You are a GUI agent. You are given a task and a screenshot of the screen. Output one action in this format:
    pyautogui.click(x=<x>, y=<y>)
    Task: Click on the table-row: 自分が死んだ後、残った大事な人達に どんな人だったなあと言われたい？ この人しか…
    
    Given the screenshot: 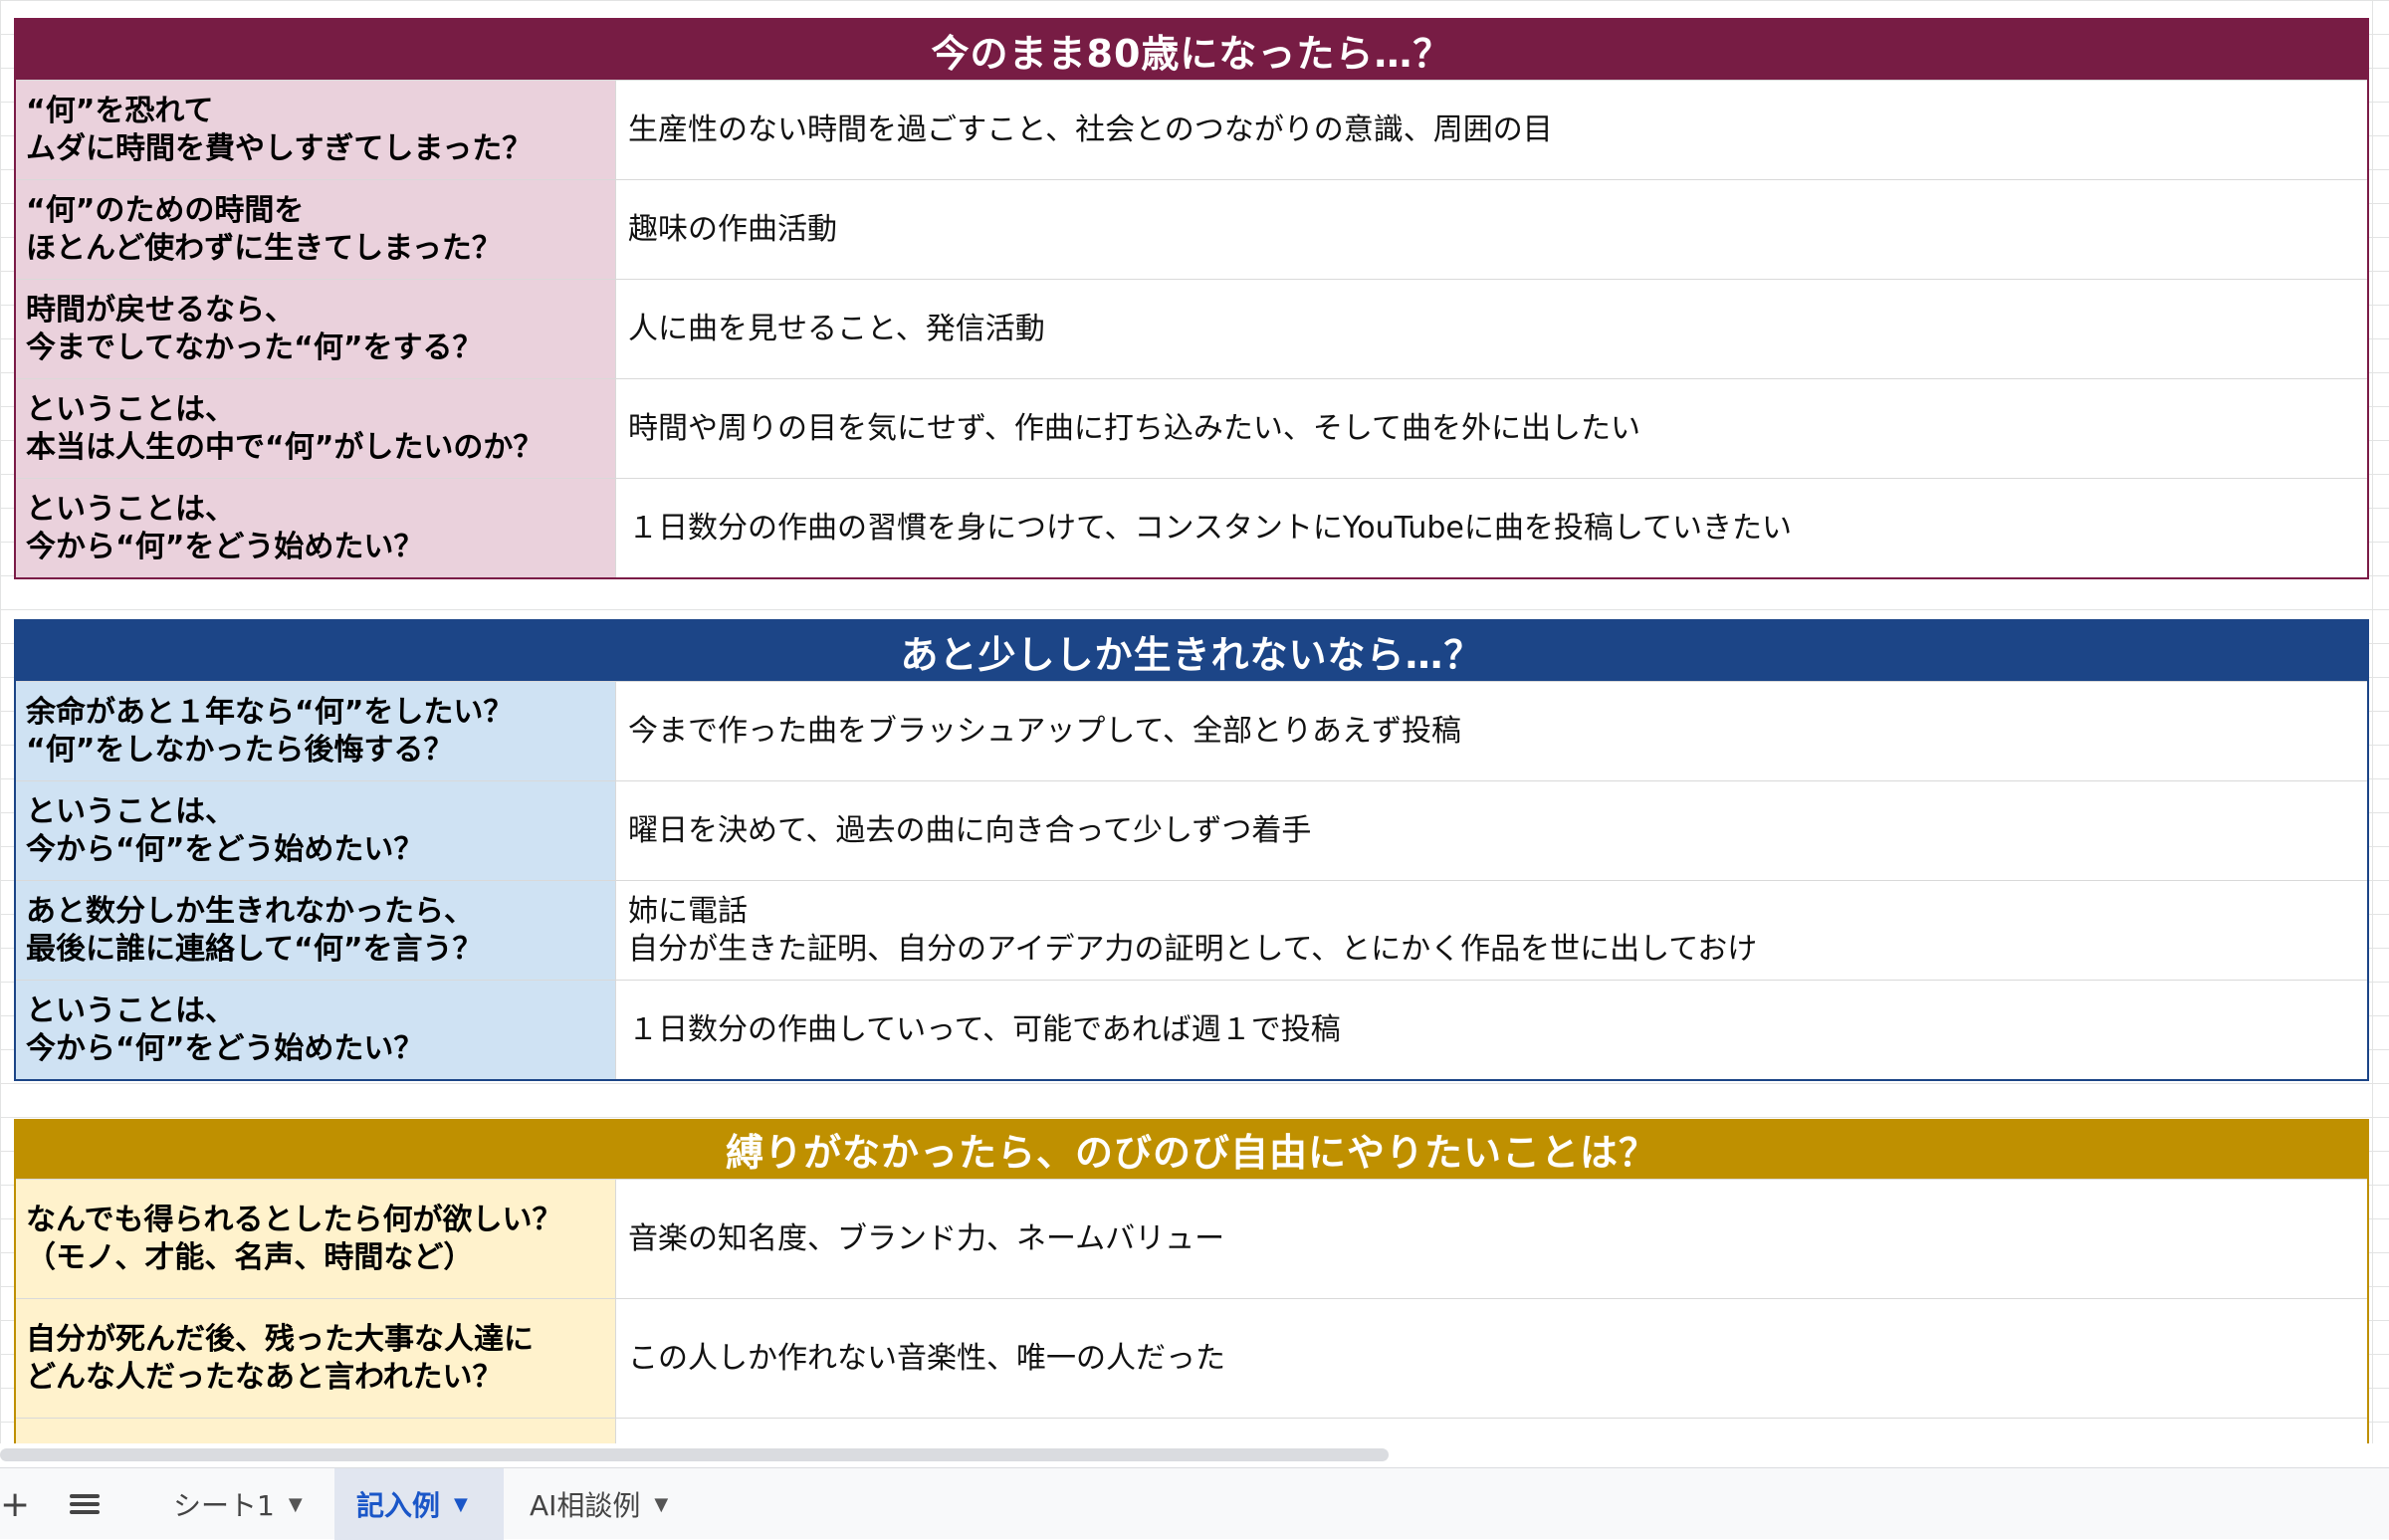 What is the action you would take?
    pyautogui.click(x=1191, y=1358)
    